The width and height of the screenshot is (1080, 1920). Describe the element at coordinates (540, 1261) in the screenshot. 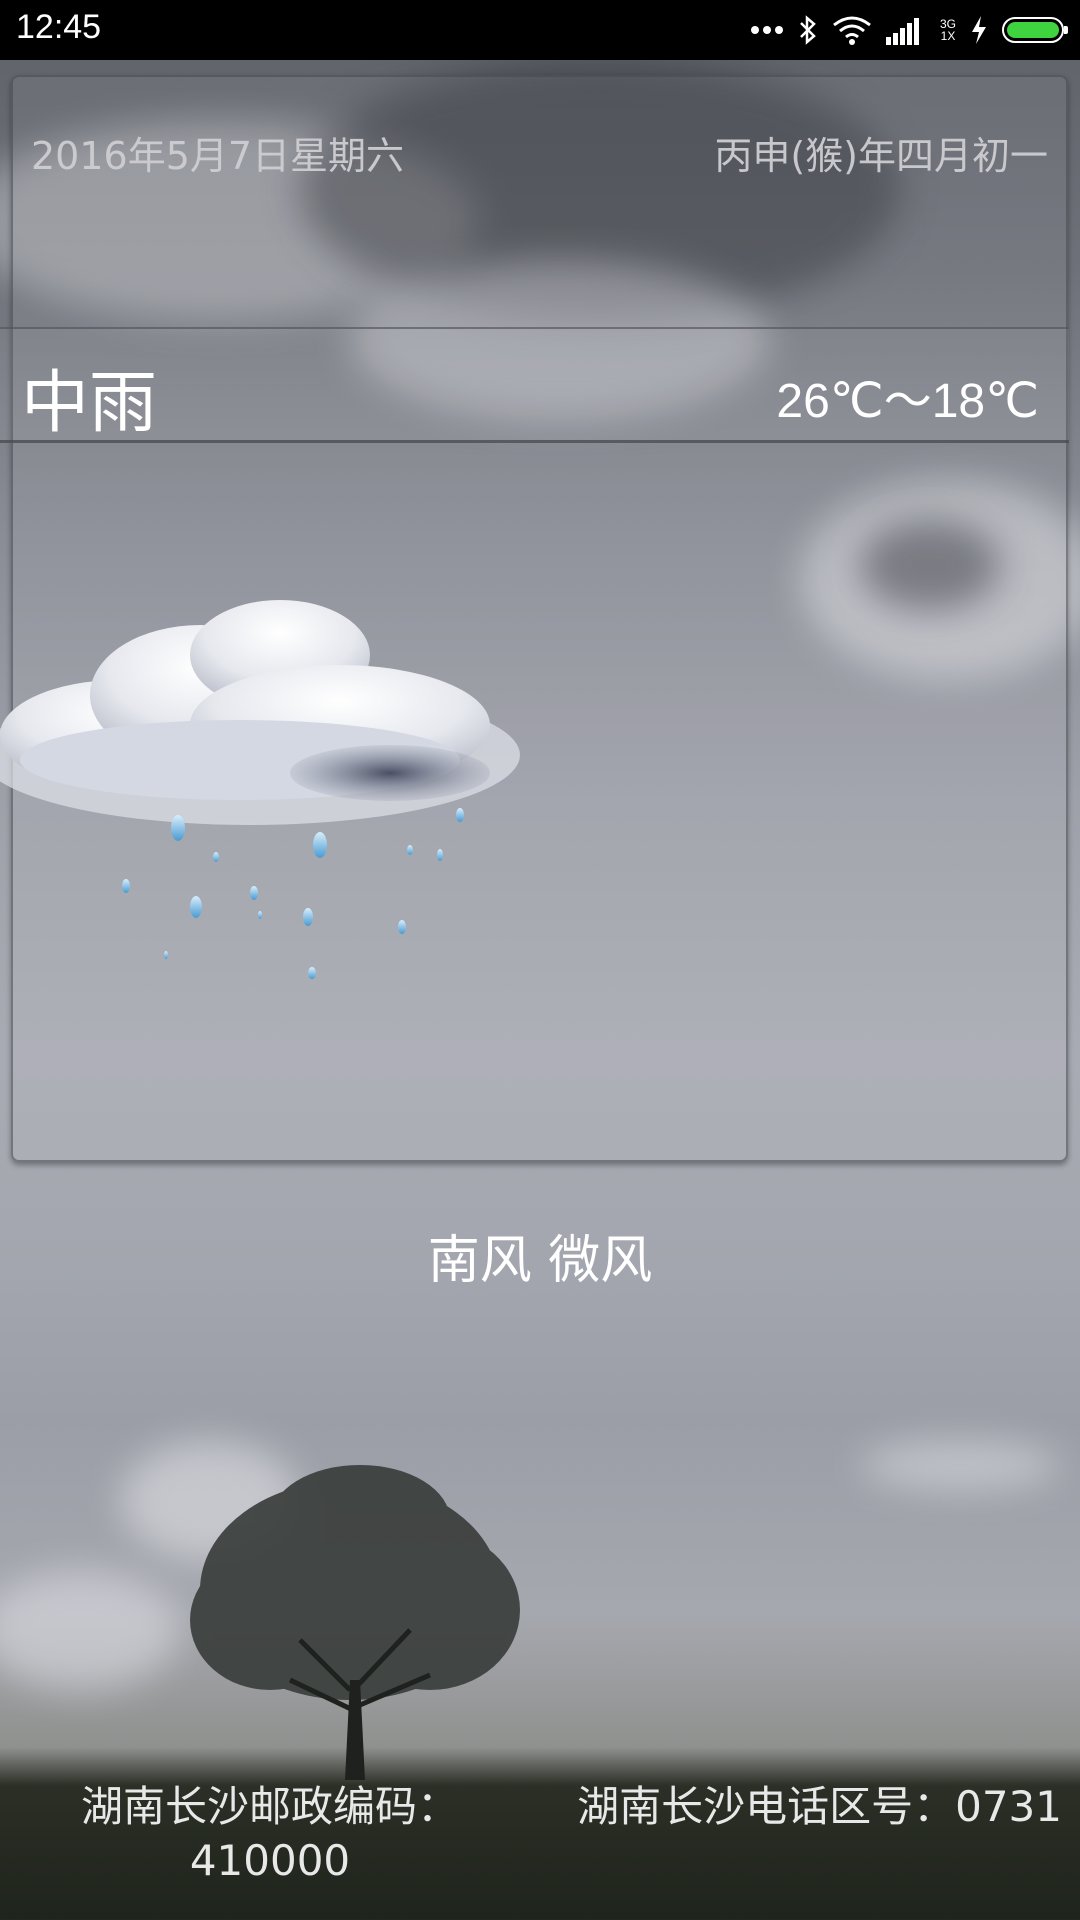

I see `wind-info: 南风 微风` at that location.